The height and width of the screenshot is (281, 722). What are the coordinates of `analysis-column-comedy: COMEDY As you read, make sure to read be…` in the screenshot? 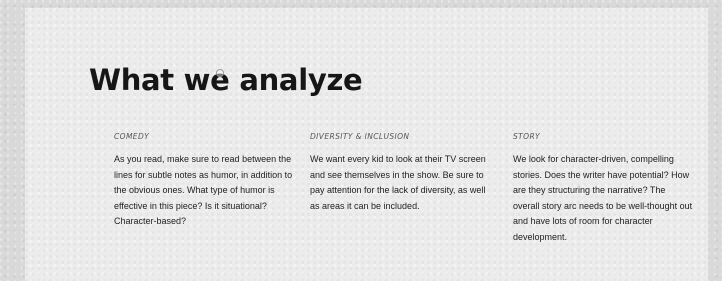 It's located at (204, 181).